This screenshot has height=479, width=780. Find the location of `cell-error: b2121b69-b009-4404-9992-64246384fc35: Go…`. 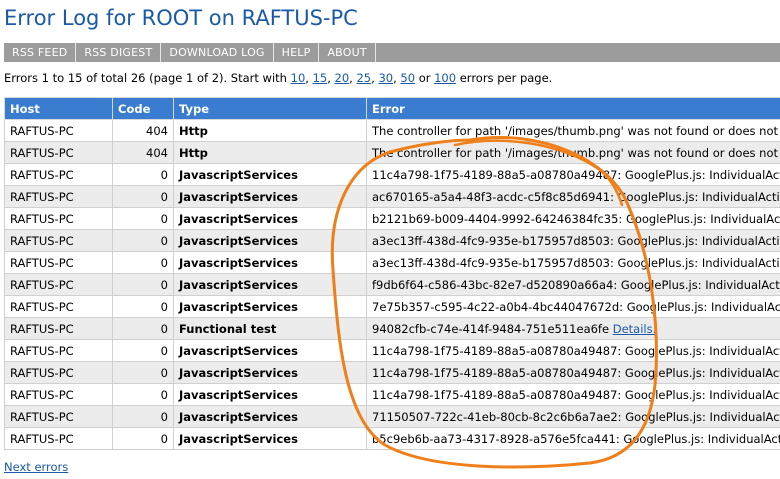

cell-error: b2121b69-b009-4404-9992-64246384fc35: Go… is located at coordinates (573, 218).